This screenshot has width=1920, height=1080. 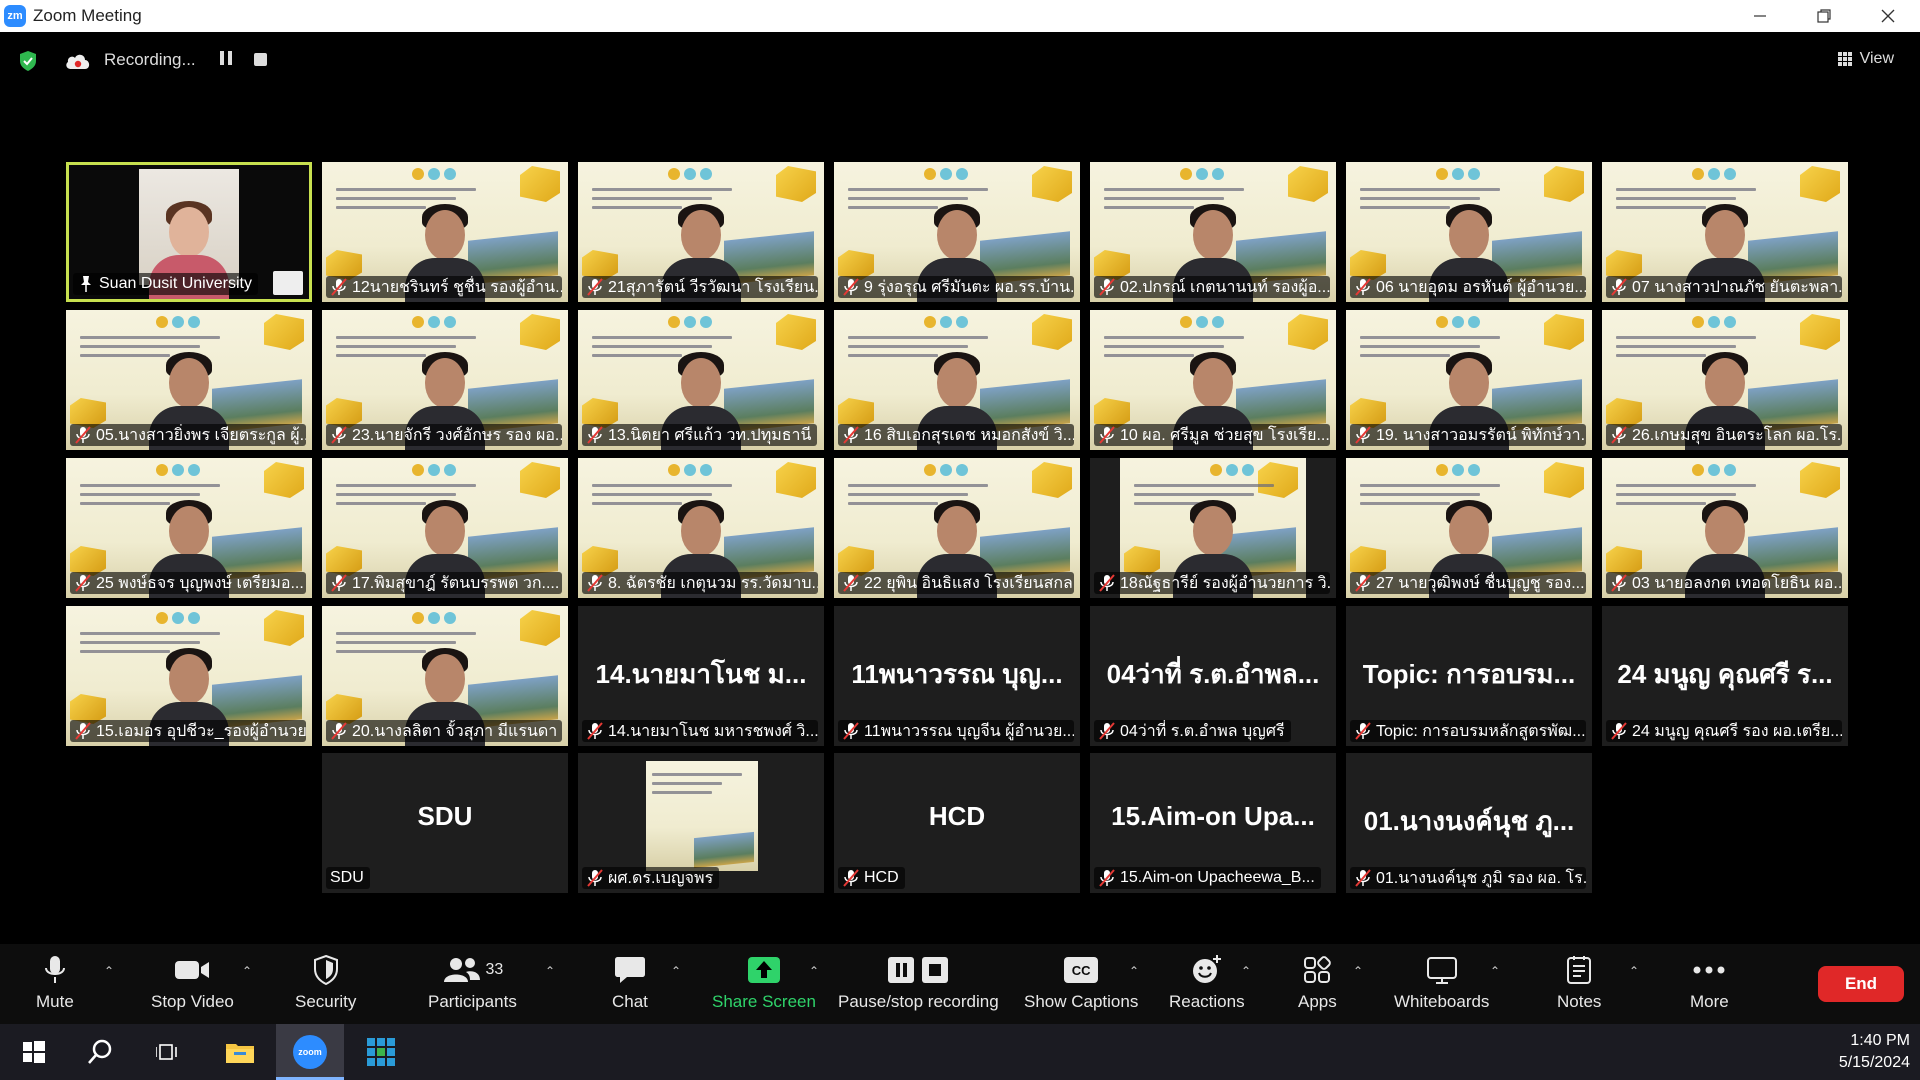 What do you see at coordinates (1709, 982) in the screenshot?
I see `more-button: More` at bounding box center [1709, 982].